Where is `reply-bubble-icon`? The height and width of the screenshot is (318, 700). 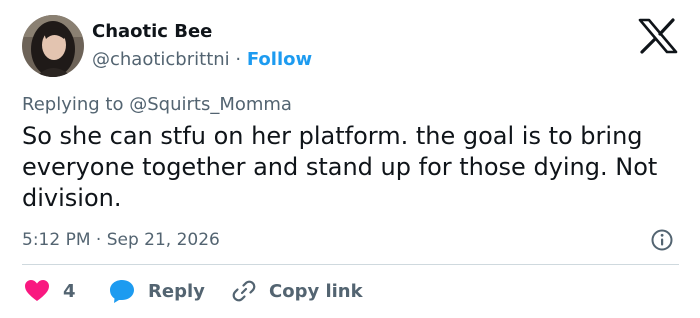 reply-bubble-icon is located at coordinates (122, 291).